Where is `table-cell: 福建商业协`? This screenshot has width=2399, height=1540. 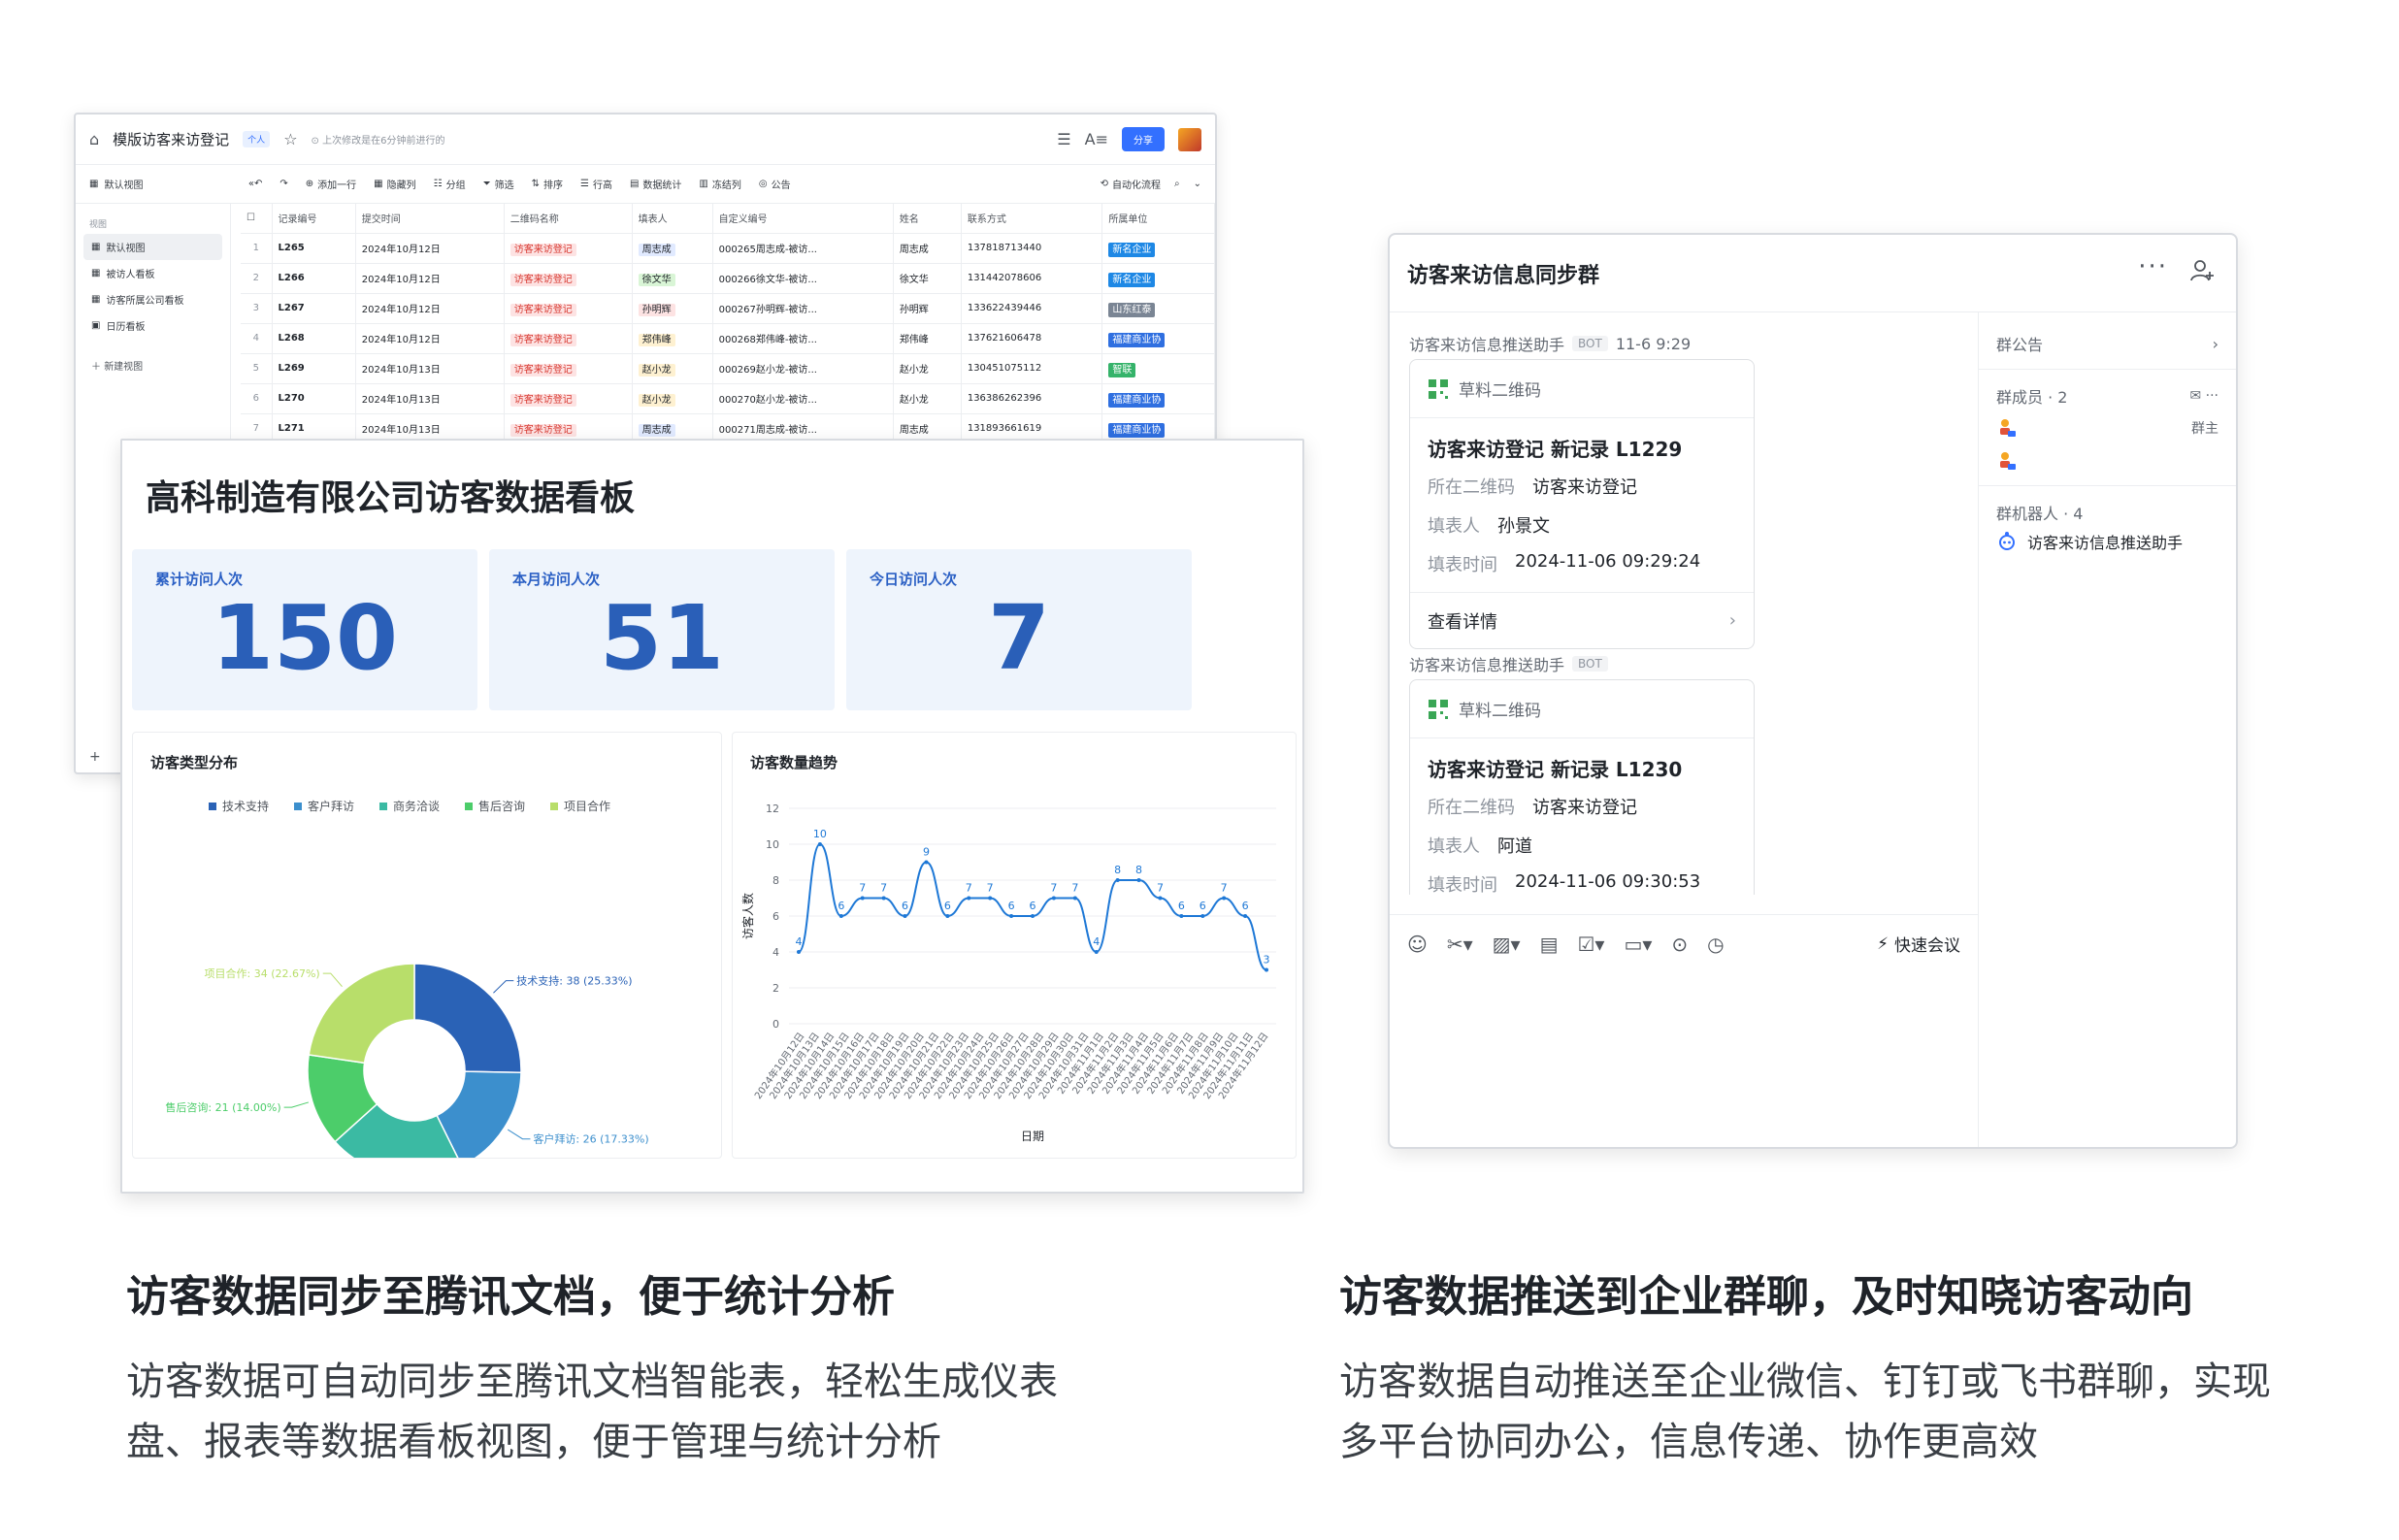 table-cell: 福建商业协 is located at coordinates (1158, 339).